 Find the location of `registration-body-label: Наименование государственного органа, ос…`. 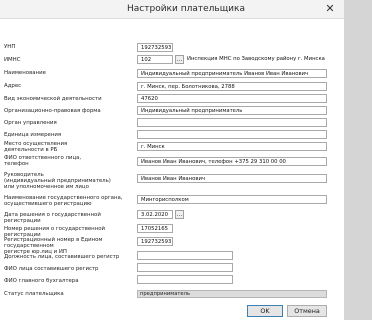

registration-body-label: Наименование государственного органа, ос… is located at coordinates (63, 201).